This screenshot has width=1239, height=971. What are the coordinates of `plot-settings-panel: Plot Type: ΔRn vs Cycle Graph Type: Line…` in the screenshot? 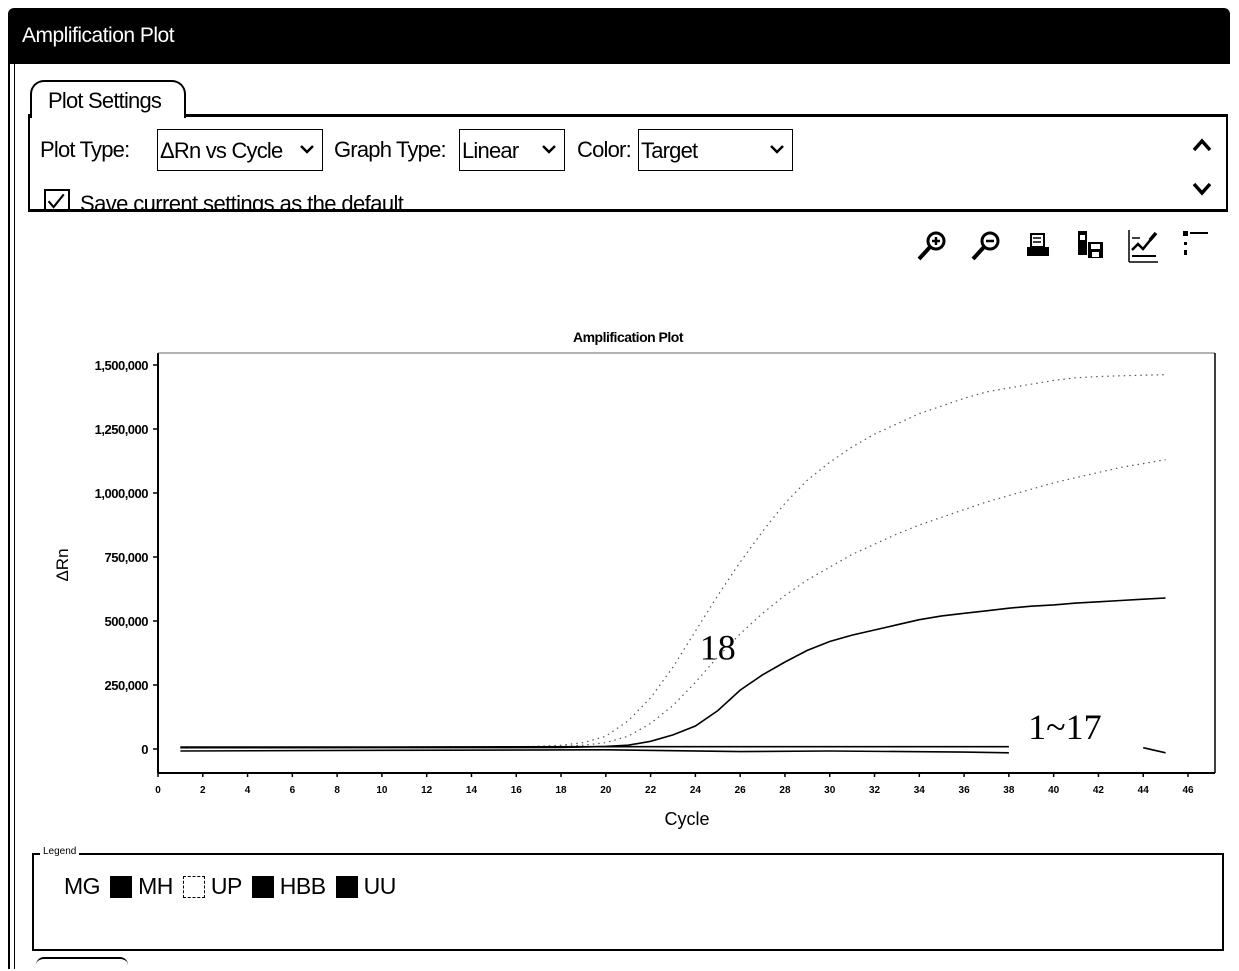 It's located at (628, 163).